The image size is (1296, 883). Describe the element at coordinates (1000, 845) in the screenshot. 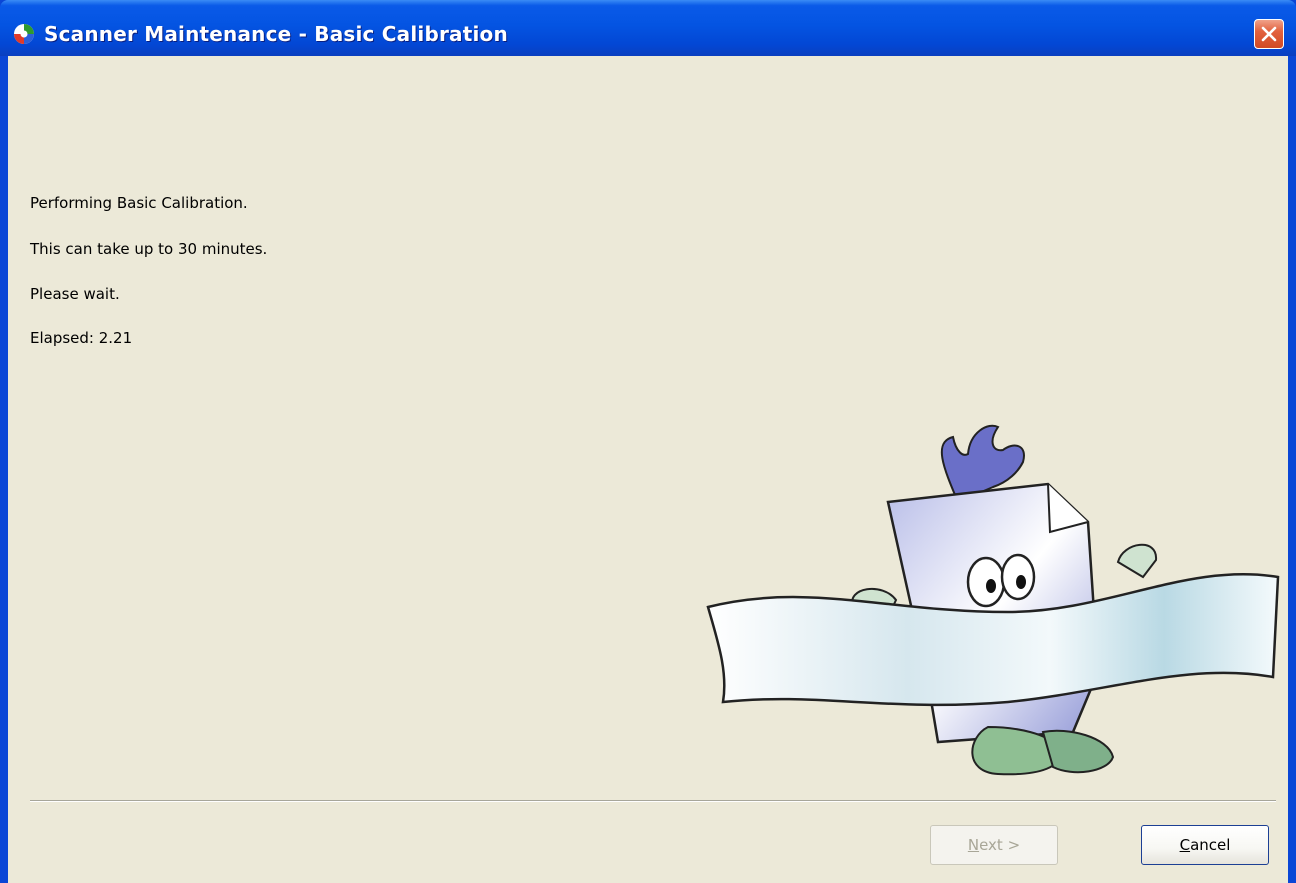

I see `next-label: ext >` at that location.